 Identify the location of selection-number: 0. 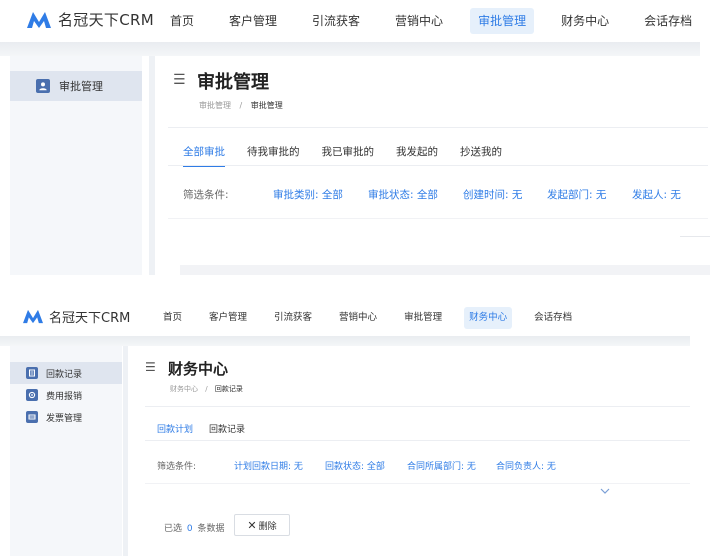
(189, 529).